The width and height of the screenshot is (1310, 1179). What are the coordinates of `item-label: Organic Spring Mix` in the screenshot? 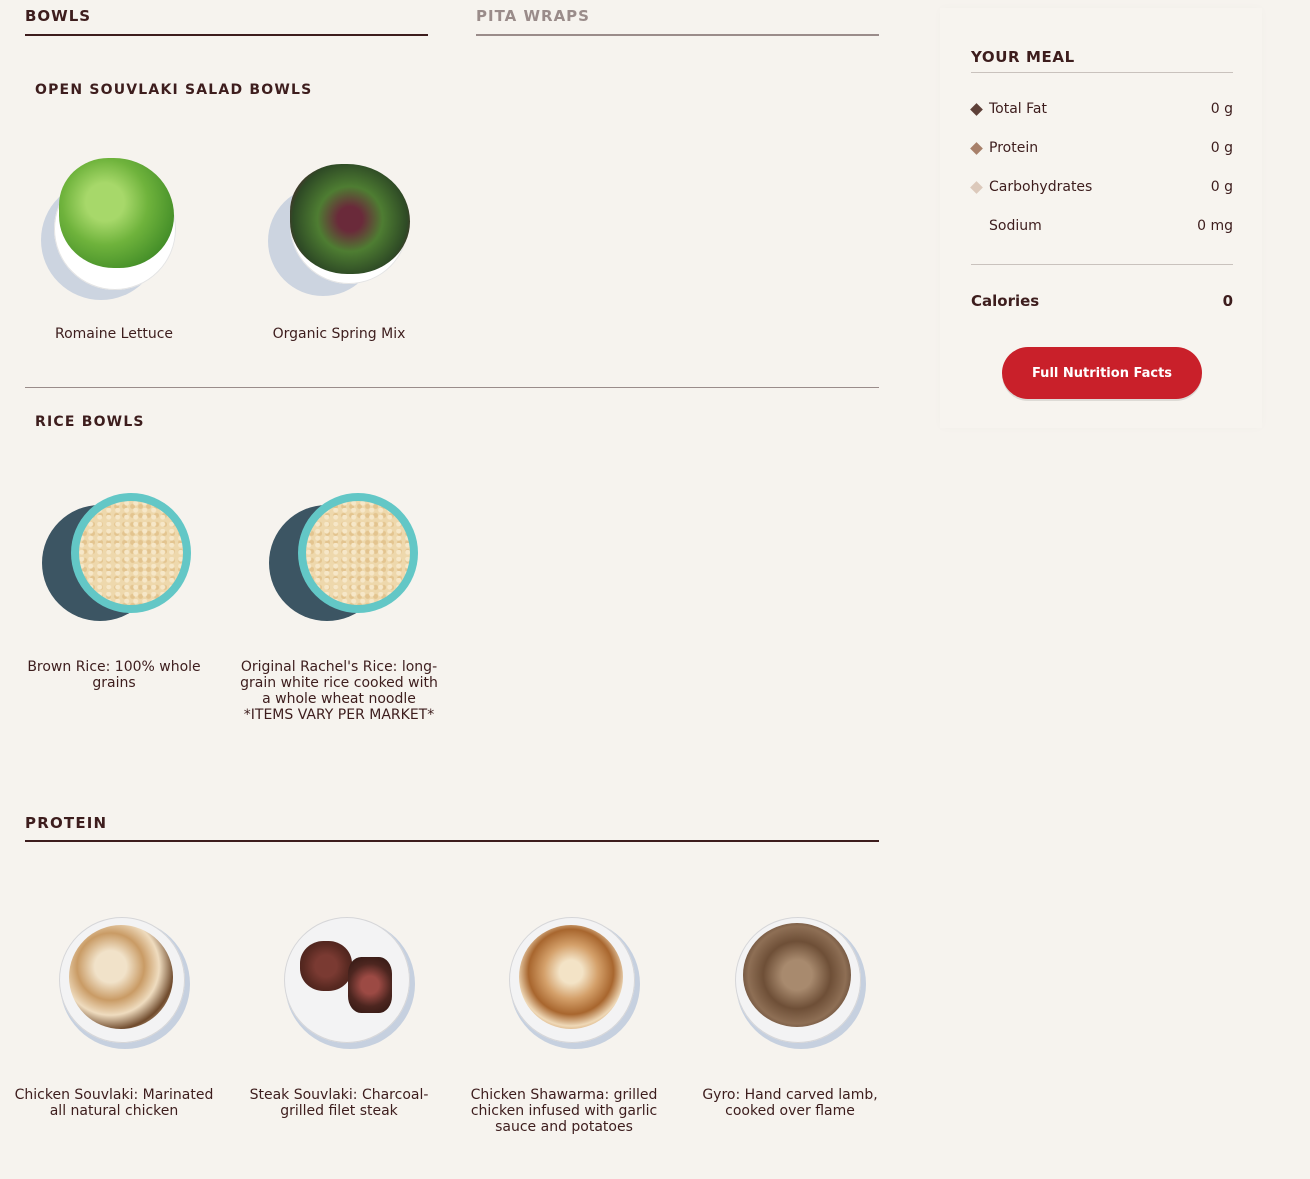 It's located at (339, 334).